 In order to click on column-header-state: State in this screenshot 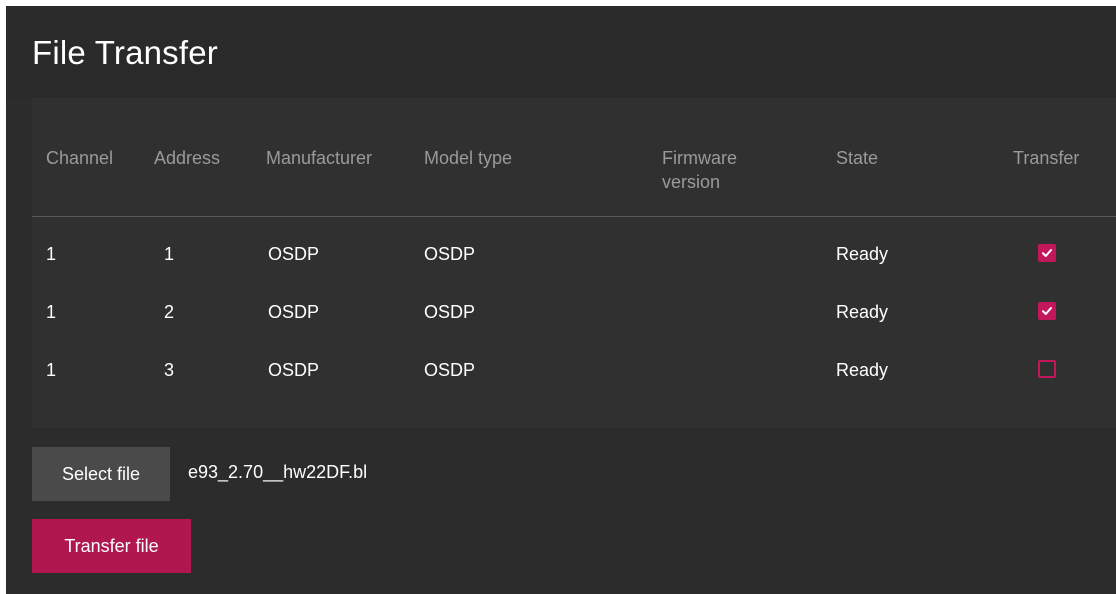, I will do `click(857, 158)`.